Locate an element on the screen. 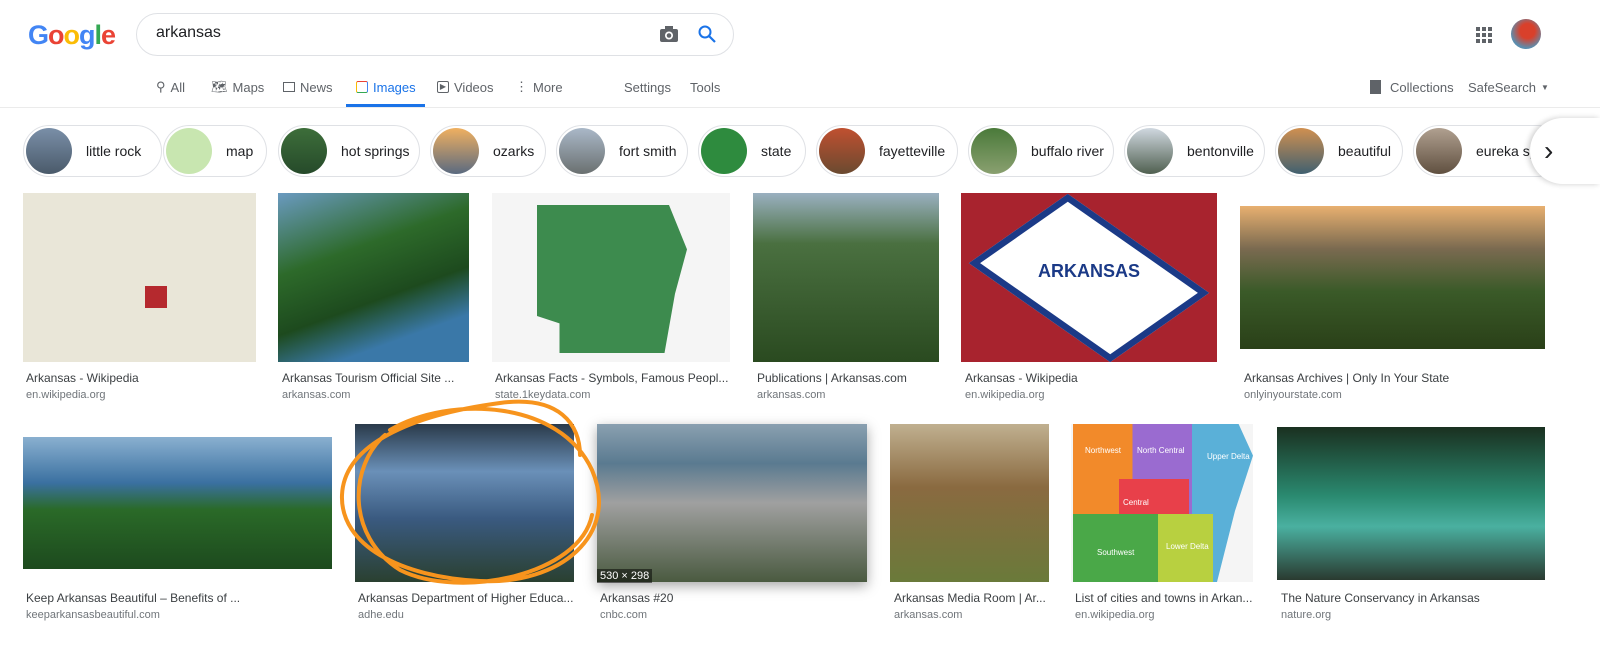  result-image: ARKANSAS is located at coordinates (1089, 277).